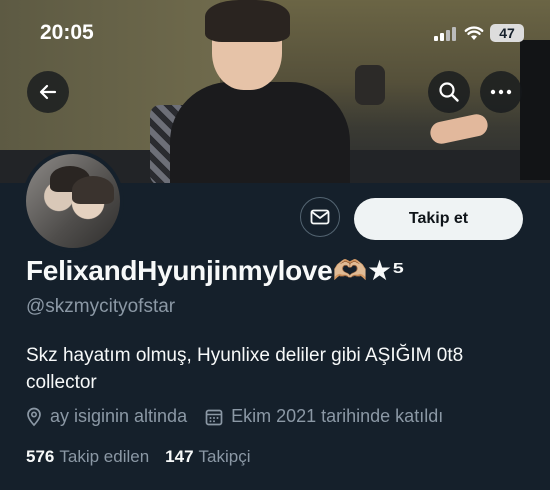 The image size is (550, 490). I want to click on wifi-icon, so click(474, 33).